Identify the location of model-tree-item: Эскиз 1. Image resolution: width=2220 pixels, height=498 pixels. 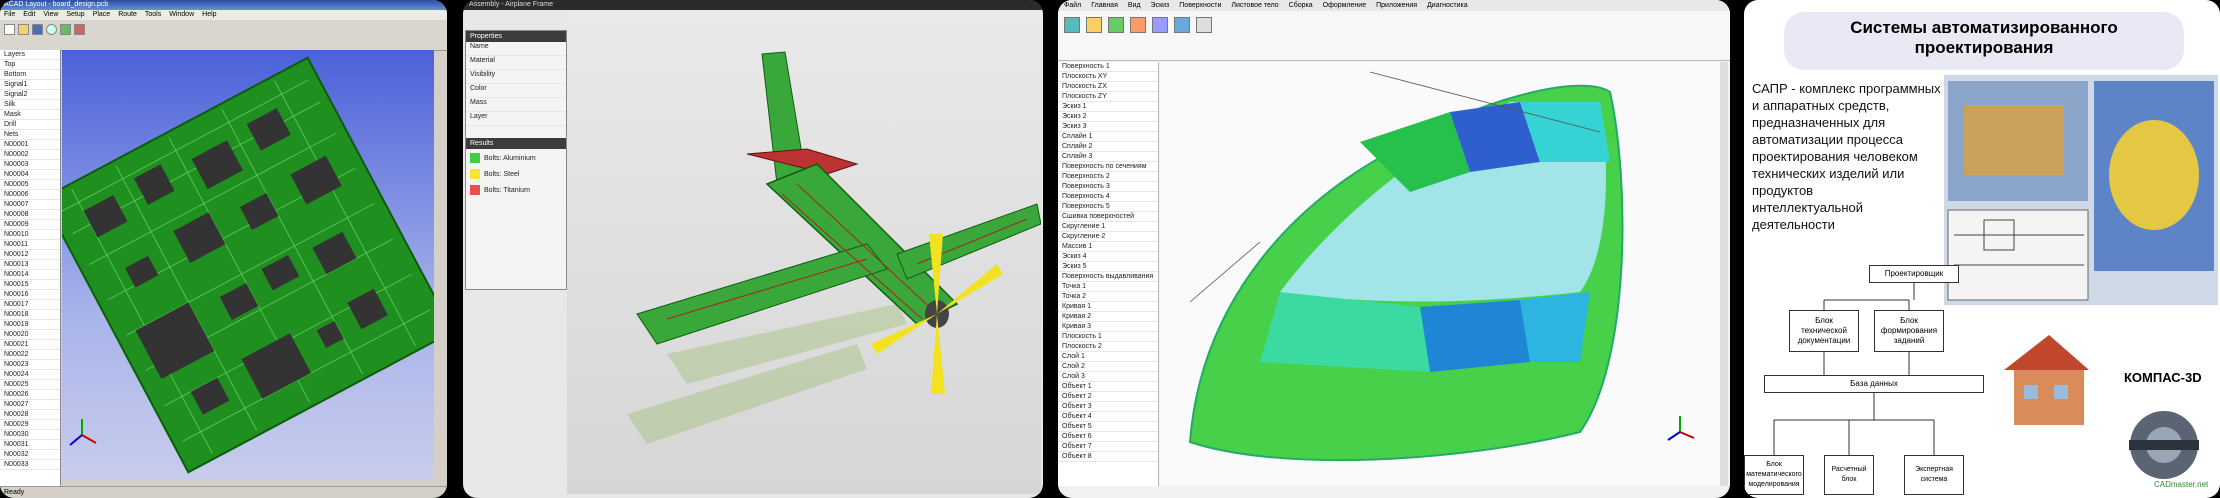
(1108, 107).